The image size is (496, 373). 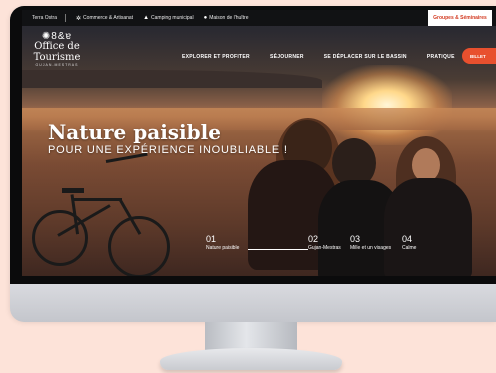 What do you see at coordinates (57, 57) in the screenshot?
I see `logo-line-2: Tourisme` at bounding box center [57, 57].